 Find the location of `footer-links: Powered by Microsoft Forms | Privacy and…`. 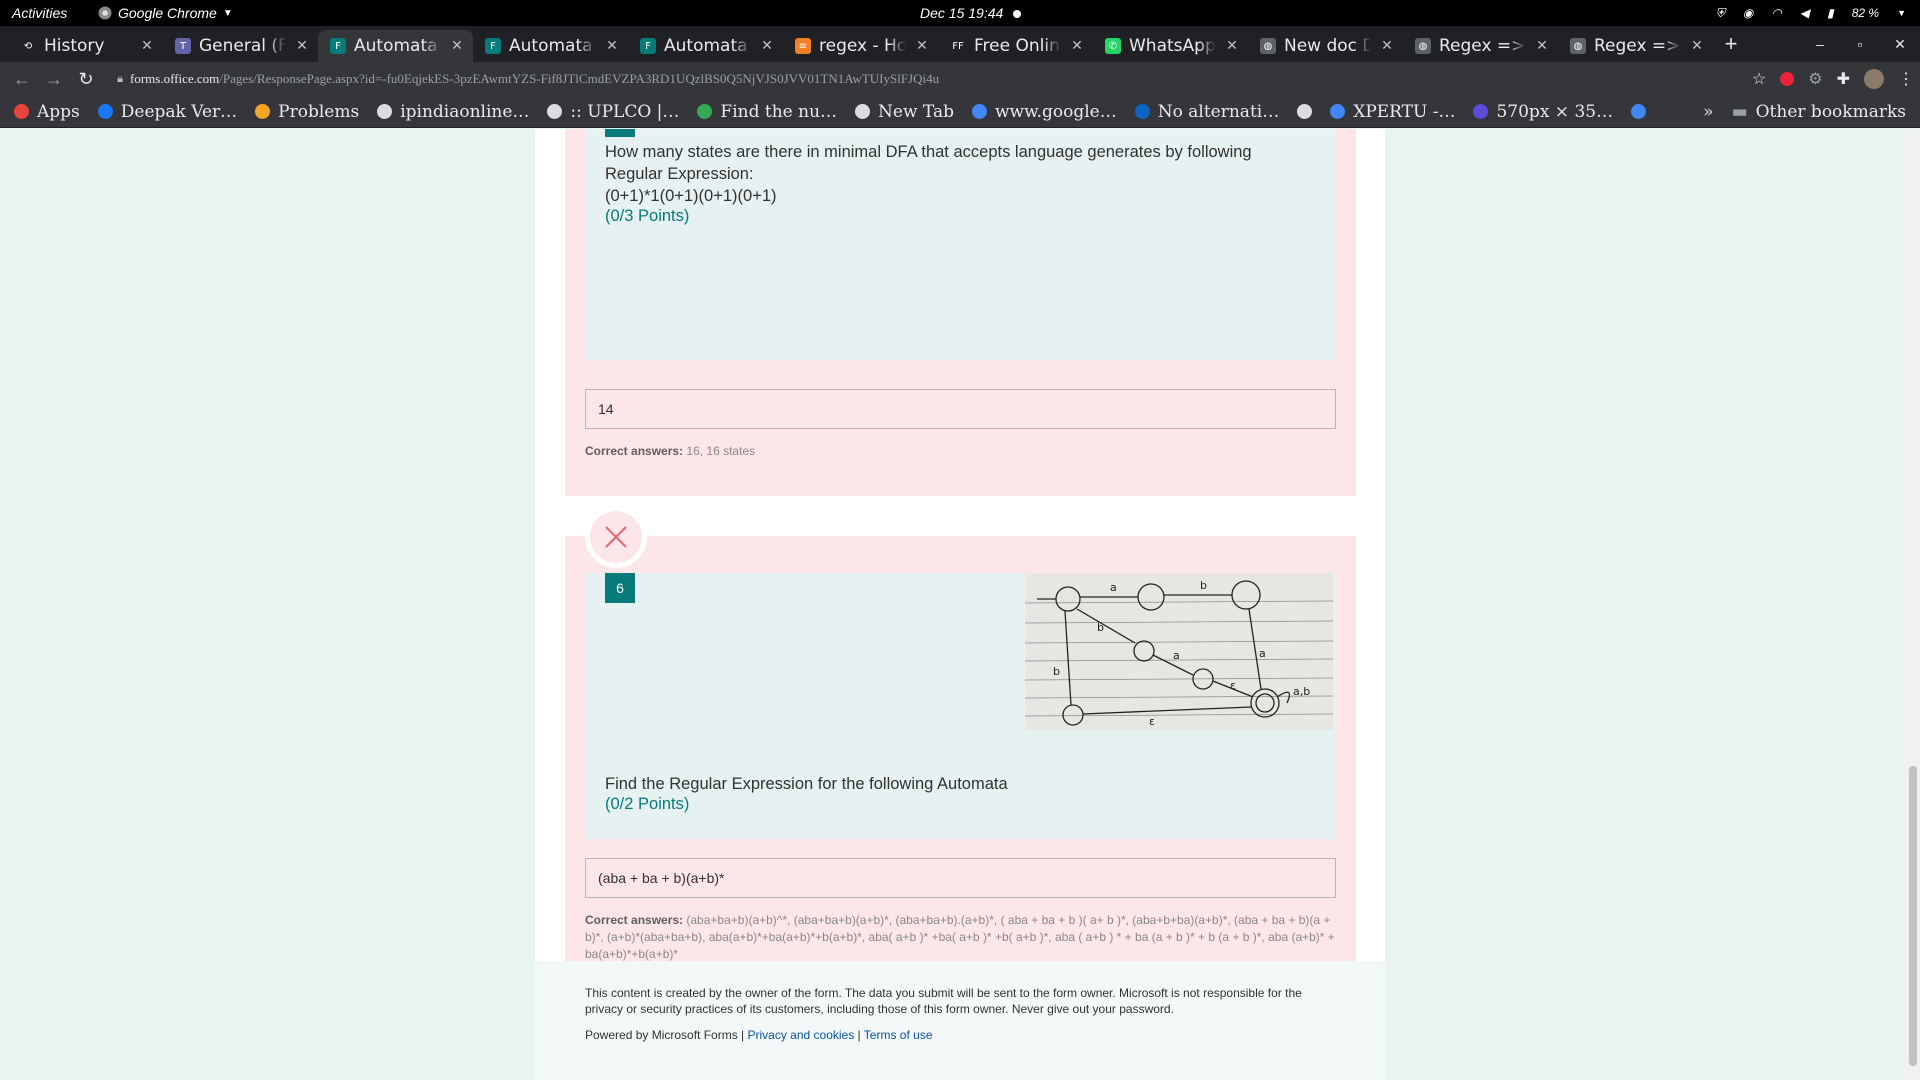

footer-links: Powered by Microsoft Forms | Privacy and… is located at coordinates (960, 1035).